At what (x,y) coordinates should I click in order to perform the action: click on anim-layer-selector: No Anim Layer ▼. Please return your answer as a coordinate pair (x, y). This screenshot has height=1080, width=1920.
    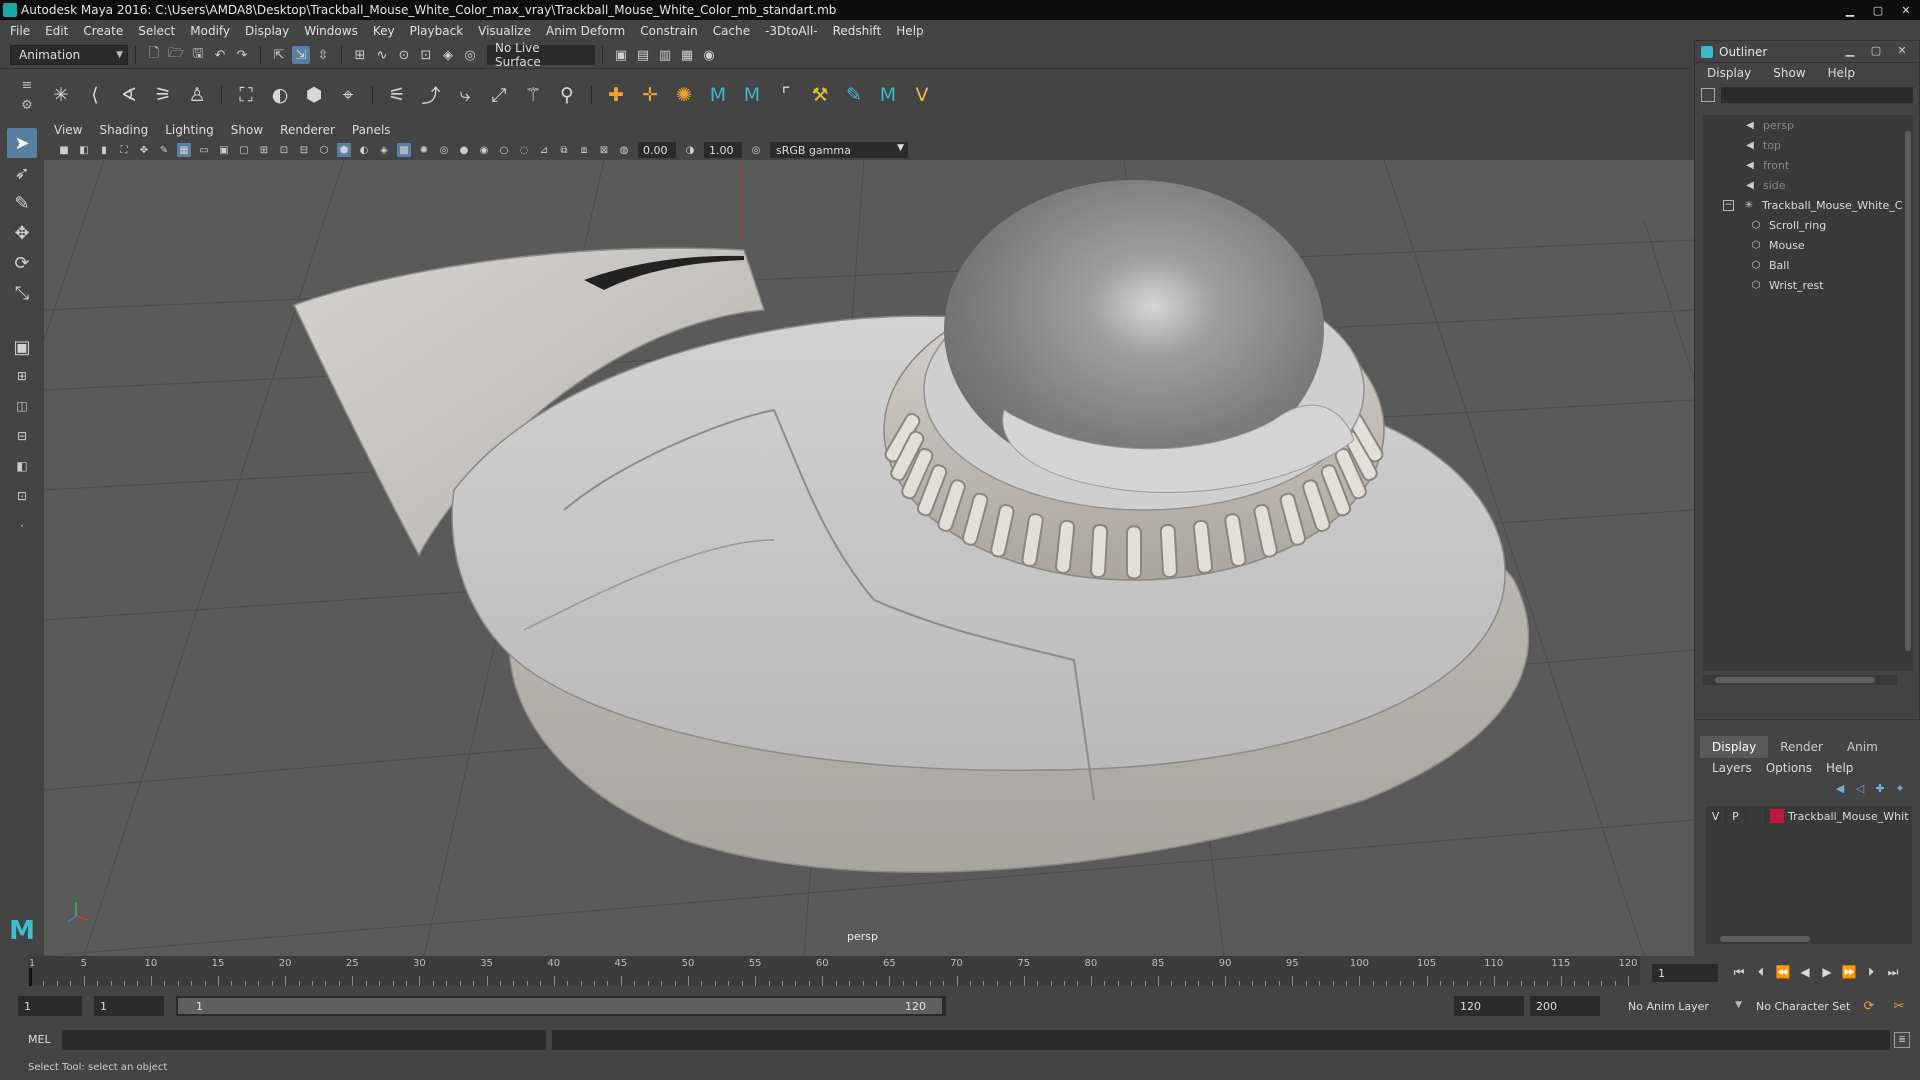
    Looking at the image, I should click on (1682, 1006).